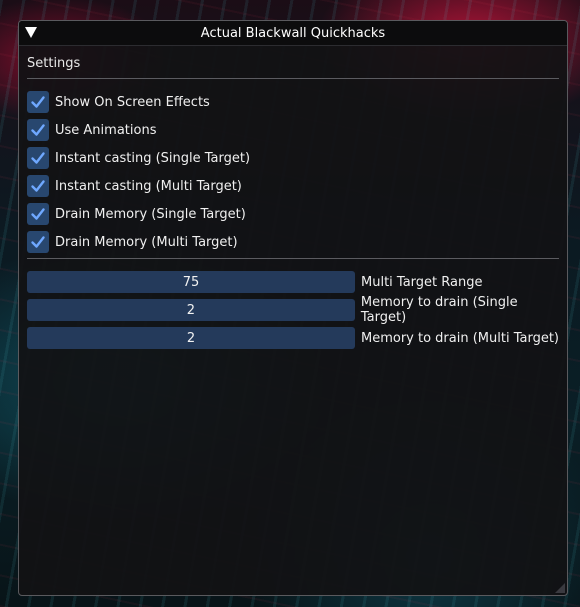  I want to click on slider-multi-target-range: 75, so click(191, 282).